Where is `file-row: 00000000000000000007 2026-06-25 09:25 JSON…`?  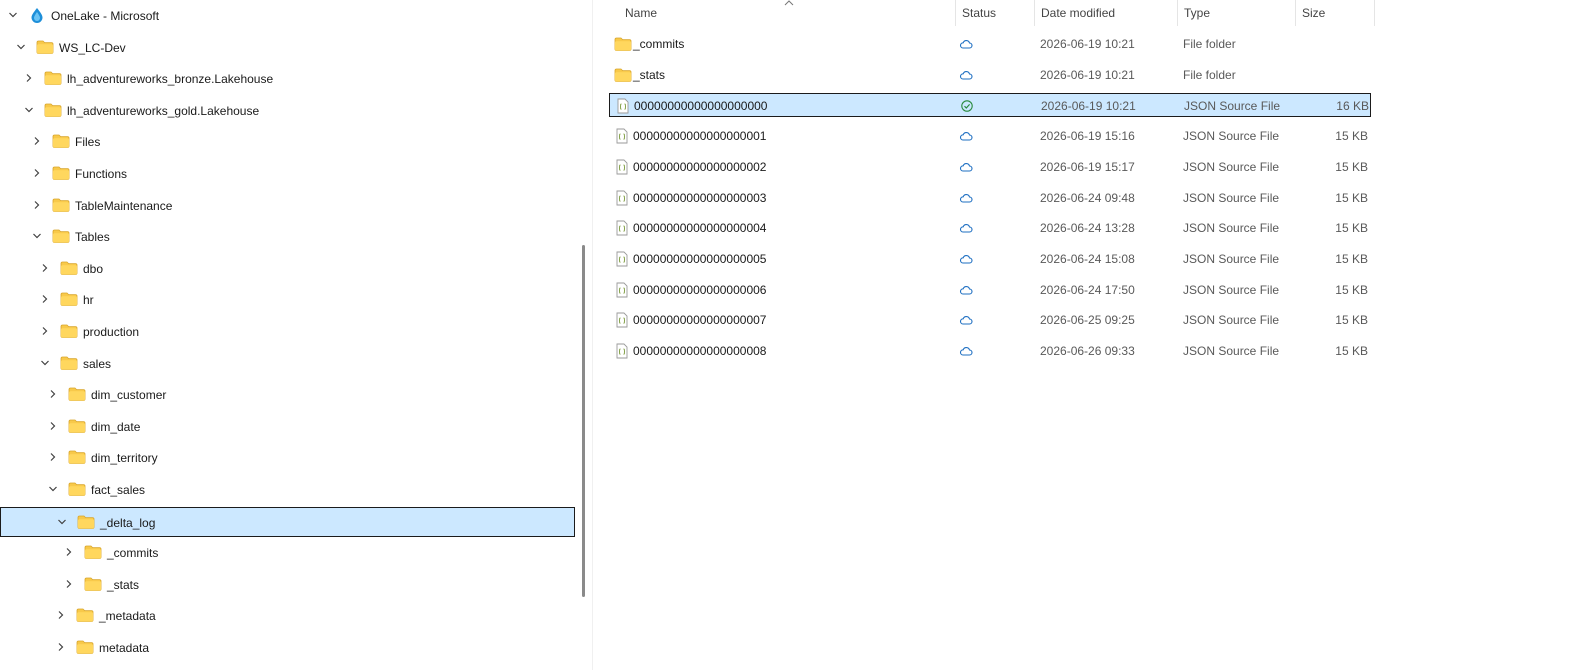
file-row: 00000000000000000007 2026-06-25 09:25 JSON… is located at coordinates (990, 320).